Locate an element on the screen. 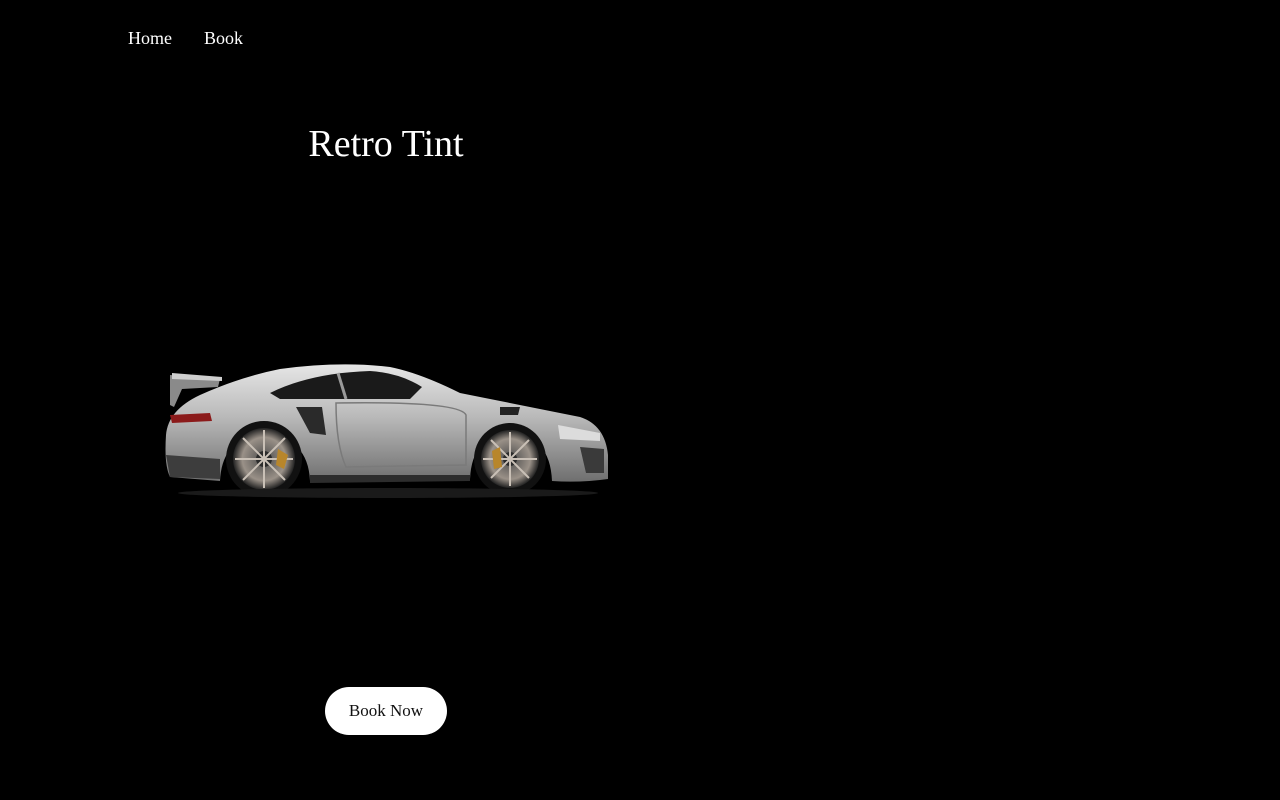  nav-link-home: Home is located at coordinates (150, 38).